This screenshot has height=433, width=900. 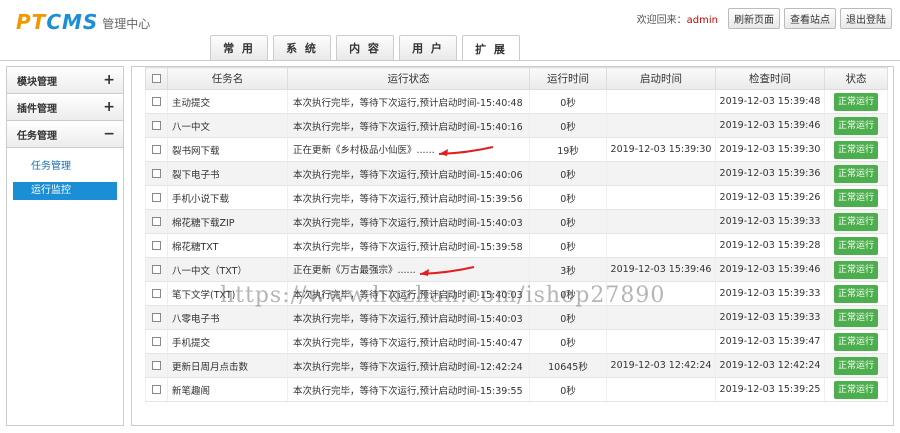 What do you see at coordinates (568, 149) in the screenshot?
I see `run-time-cell: 19秒` at bounding box center [568, 149].